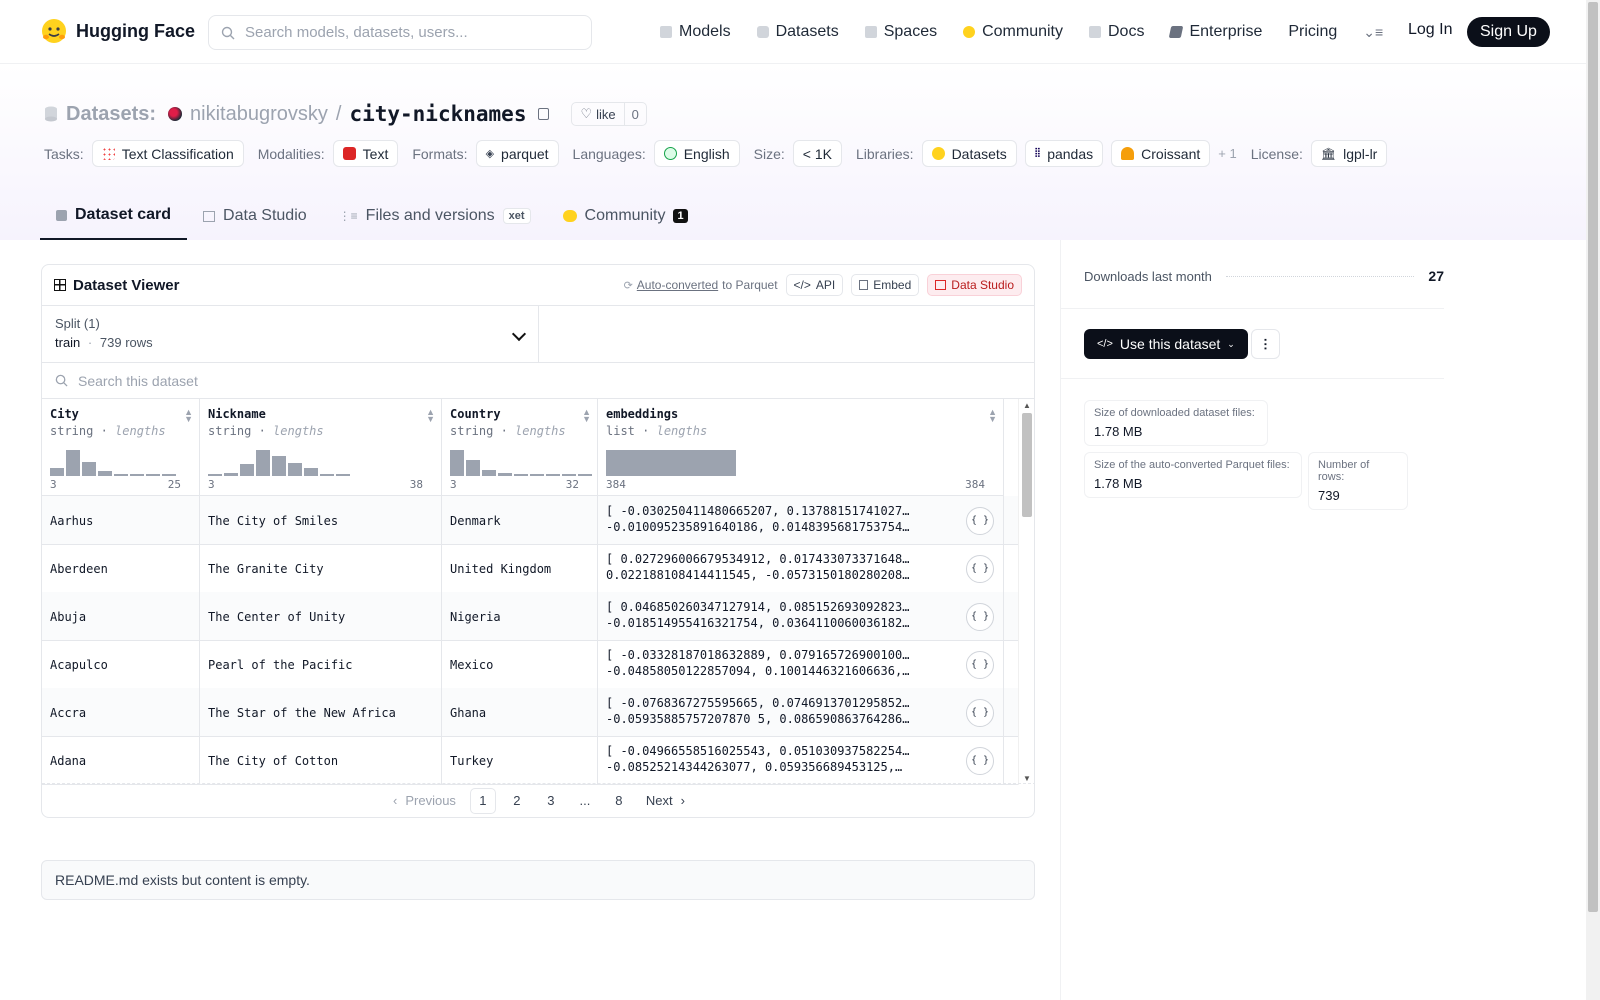 Image resolution: width=1600 pixels, height=1000 pixels. I want to click on page-button-1: 1, so click(482, 800).